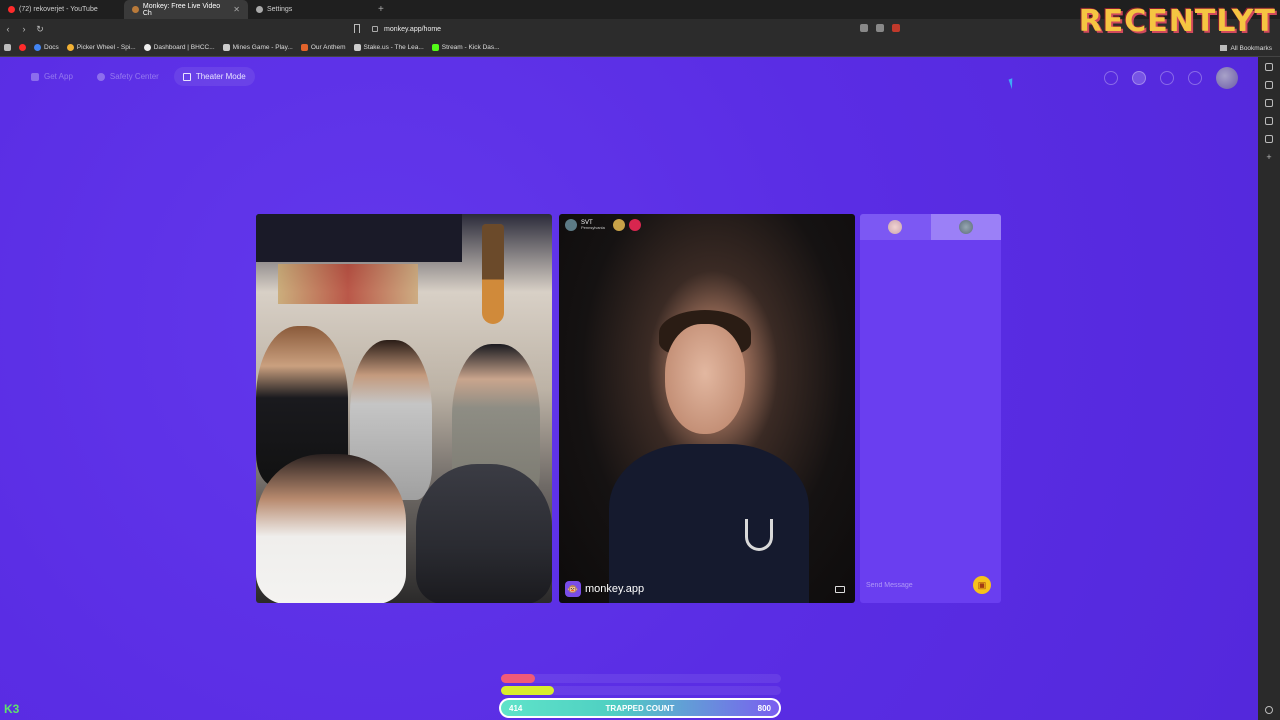  Describe the element at coordinates (52, 76) in the screenshot. I see `get-app-button: Get App` at that location.